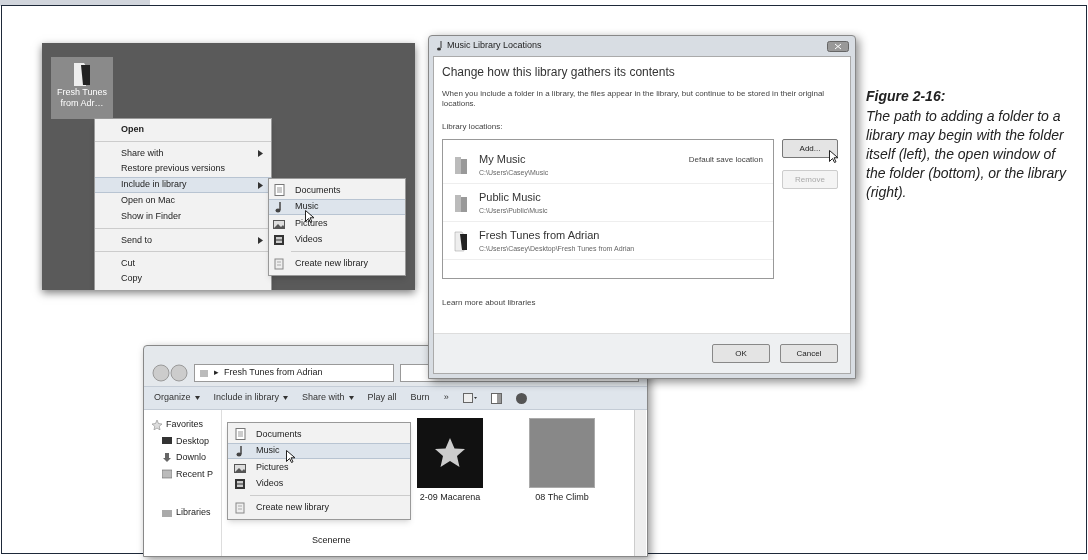 This screenshot has width=1088, height=560. Describe the element at coordinates (183, 151) in the screenshot. I see `menu-item: Share with` at that location.